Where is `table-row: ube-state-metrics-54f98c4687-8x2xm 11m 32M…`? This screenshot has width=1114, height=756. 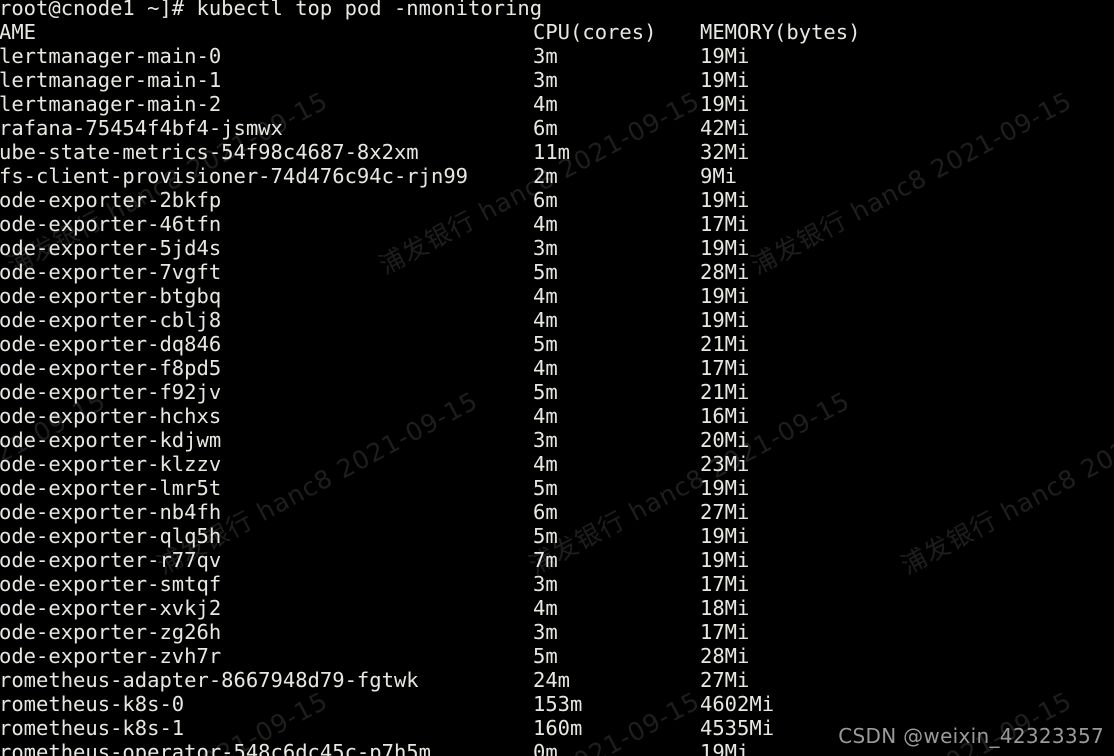 table-row: ube-state-metrics-54f98c4687-8x2xm 11m 32M… is located at coordinates (557, 152).